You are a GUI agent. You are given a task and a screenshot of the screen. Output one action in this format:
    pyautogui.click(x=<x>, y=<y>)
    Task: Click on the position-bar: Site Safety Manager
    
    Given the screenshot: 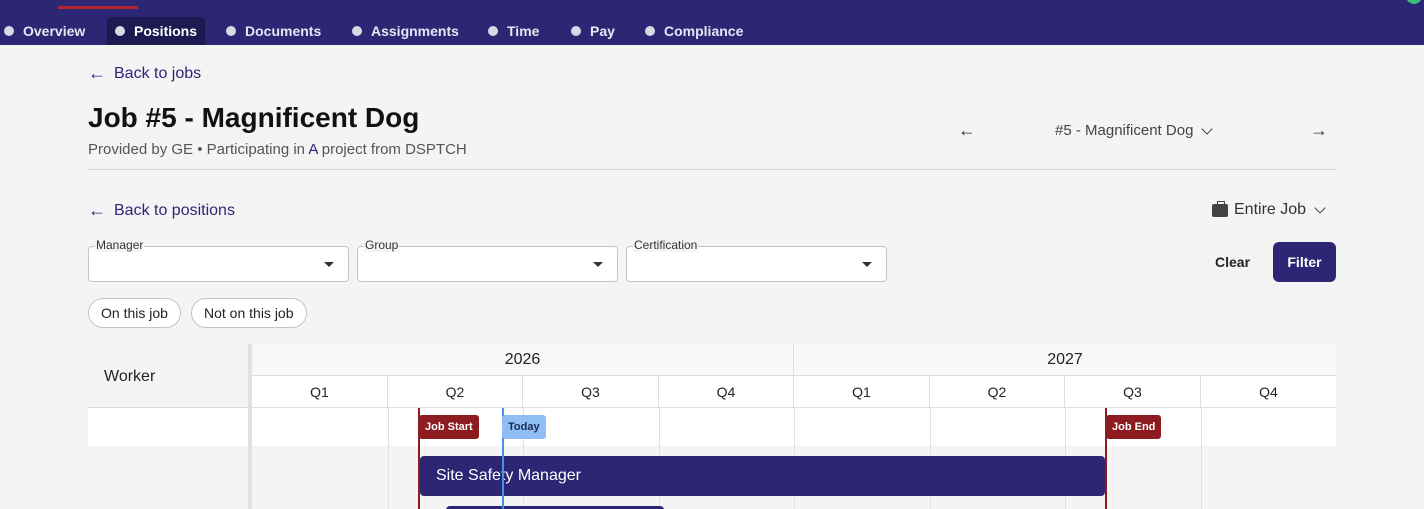 What is the action you would take?
    pyautogui.click(x=762, y=476)
    